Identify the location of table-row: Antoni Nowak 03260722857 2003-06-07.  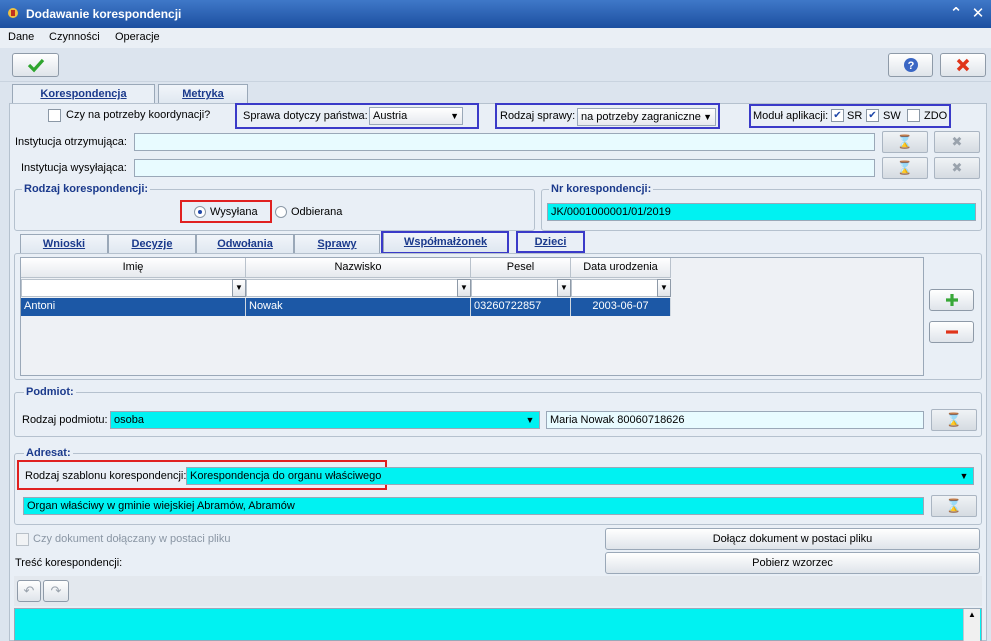
(346, 307).